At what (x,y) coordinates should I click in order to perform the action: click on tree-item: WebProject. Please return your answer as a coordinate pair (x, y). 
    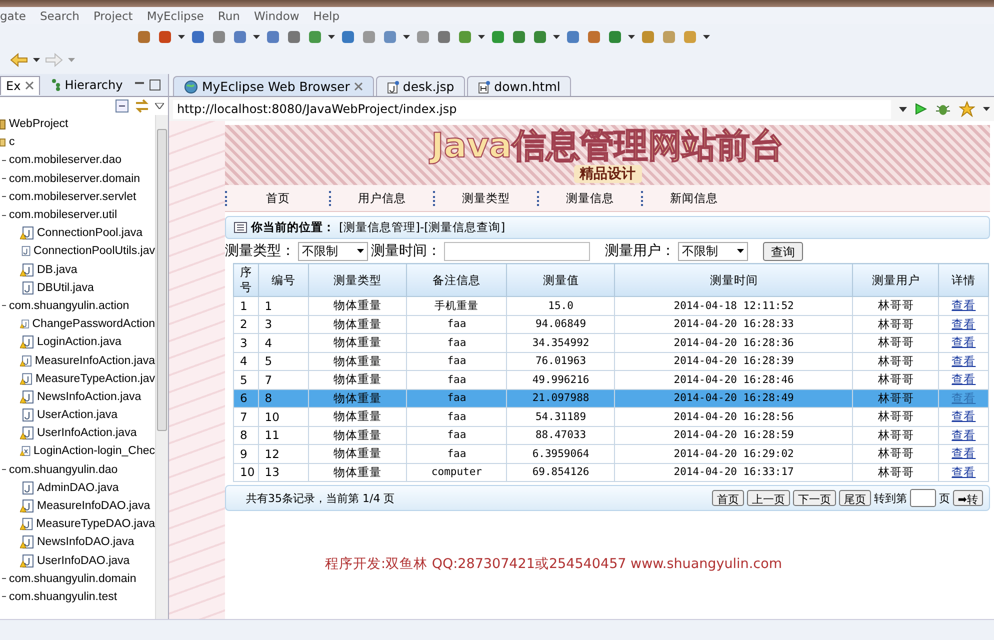
    Looking at the image, I should click on (77, 124).